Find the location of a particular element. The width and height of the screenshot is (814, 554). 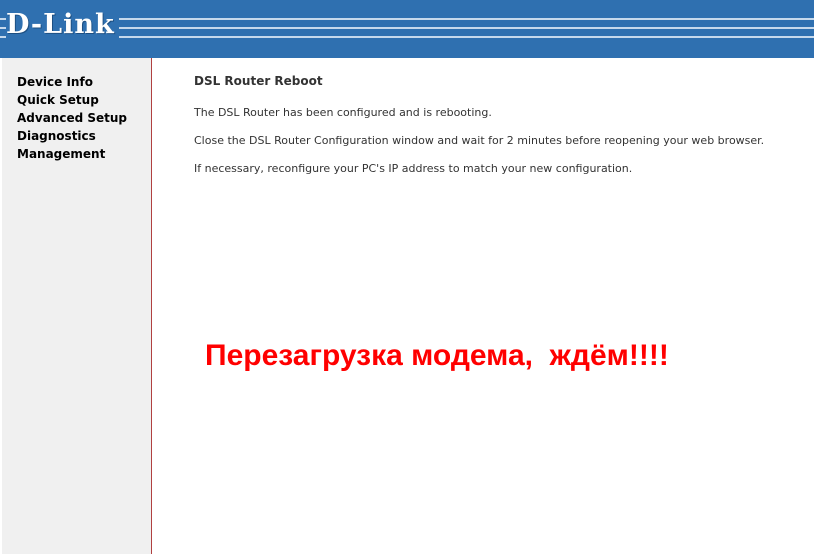

sidebar-item-advanced-setup: Advanced Setup is located at coordinates (84, 118).